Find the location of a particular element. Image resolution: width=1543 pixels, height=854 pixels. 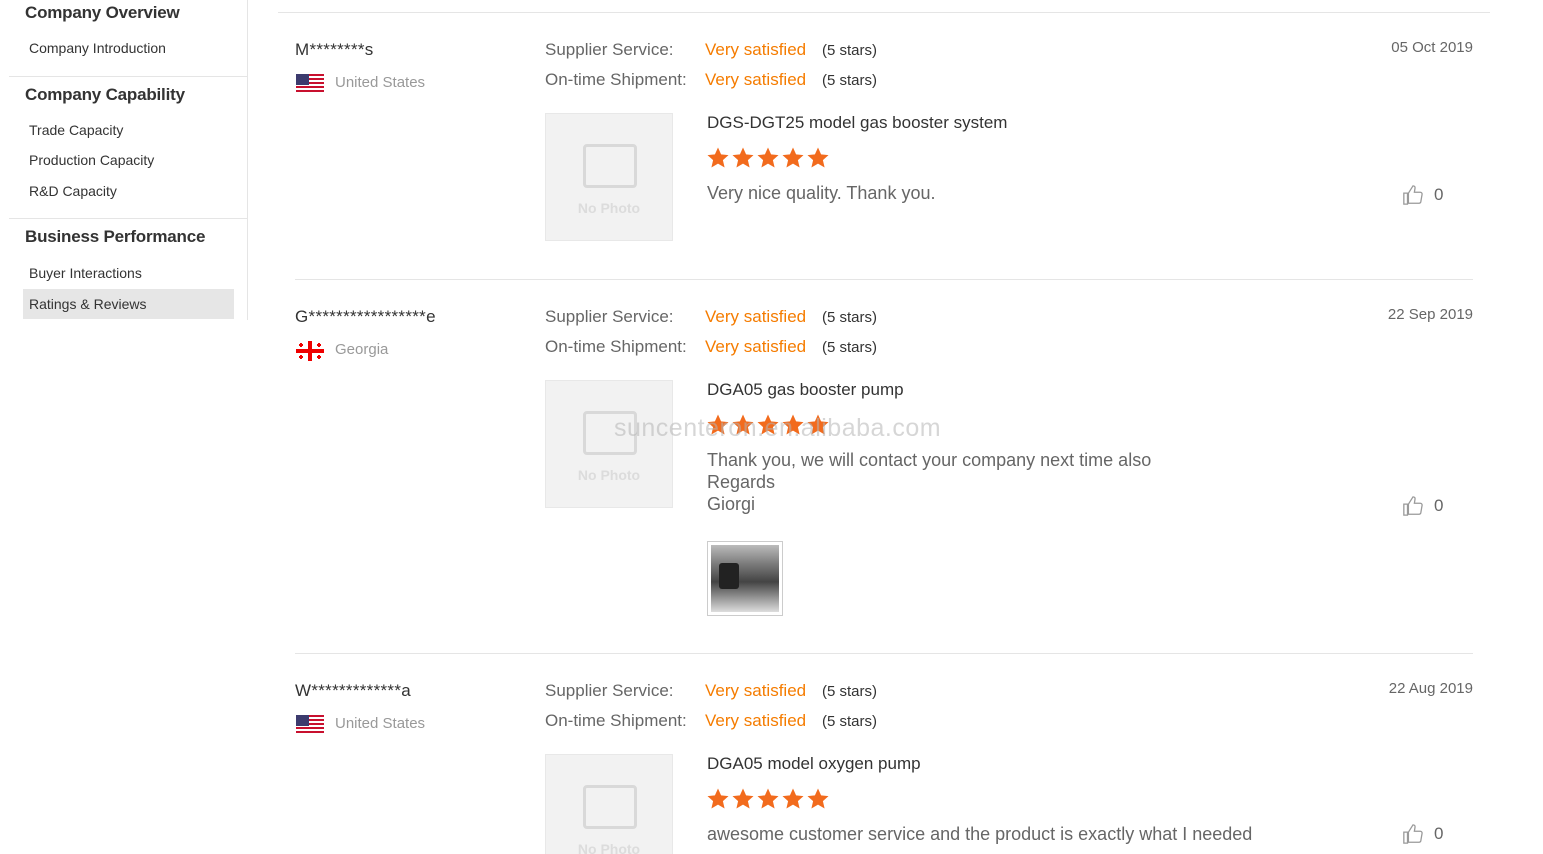

buyer-name: M********s is located at coordinates (334, 49).